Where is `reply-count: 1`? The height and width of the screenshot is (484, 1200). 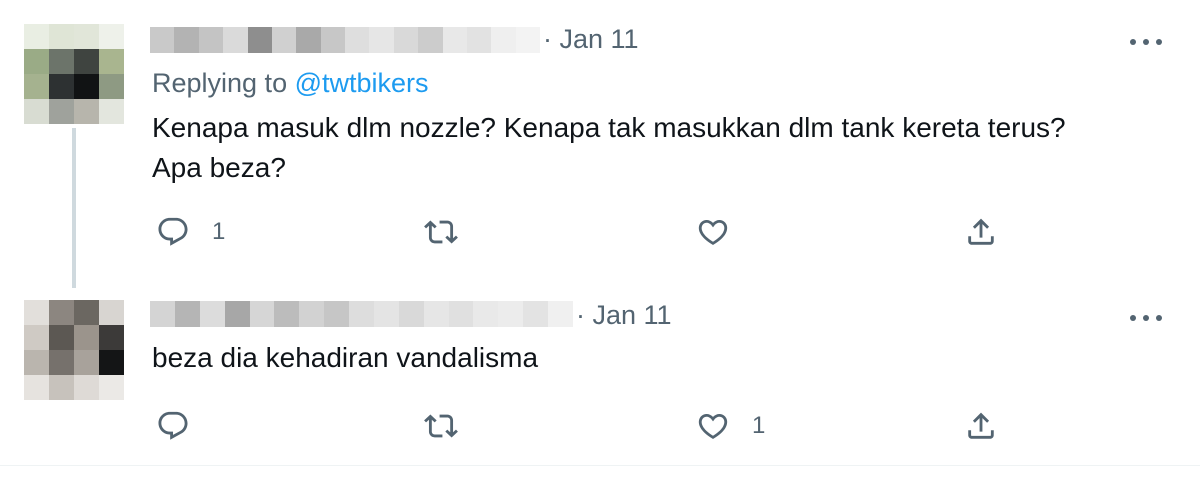 reply-count: 1 is located at coordinates (219, 231).